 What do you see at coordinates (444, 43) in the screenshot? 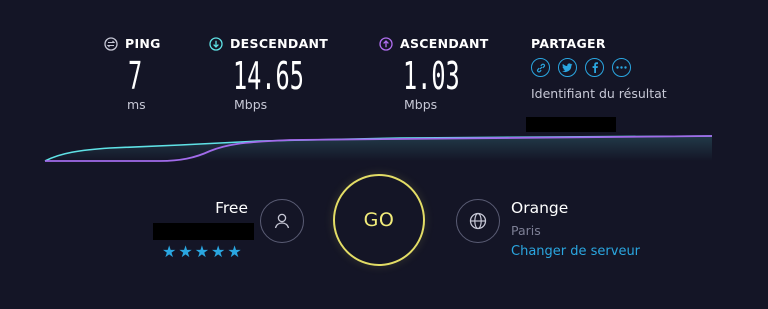
I see `upload-label: ASCENDANT` at bounding box center [444, 43].